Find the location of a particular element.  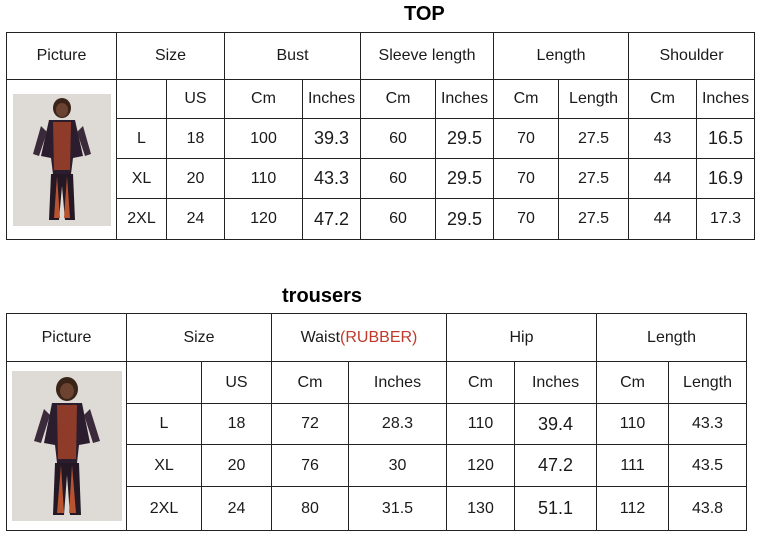

top-header-sleeve: Sleeve length is located at coordinates (427, 56).